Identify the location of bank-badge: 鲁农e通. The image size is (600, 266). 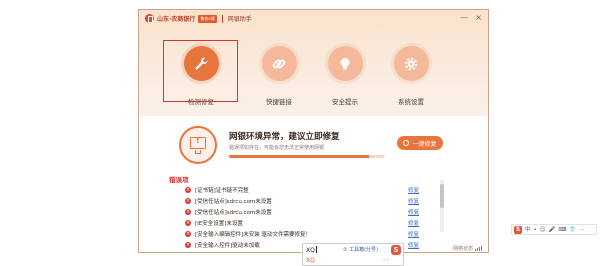
(207, 18).